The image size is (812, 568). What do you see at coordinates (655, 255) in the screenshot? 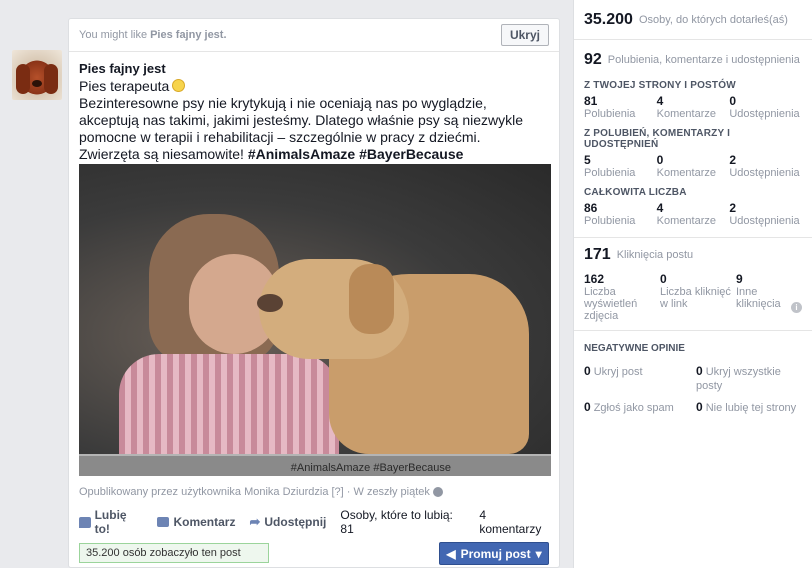
I see `clicks-label: Kliknięcia postu` at bounding box center [655, 255].